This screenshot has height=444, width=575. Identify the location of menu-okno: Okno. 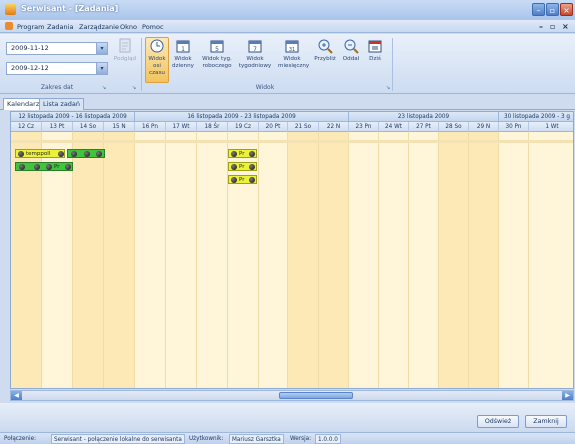
(128, 27).